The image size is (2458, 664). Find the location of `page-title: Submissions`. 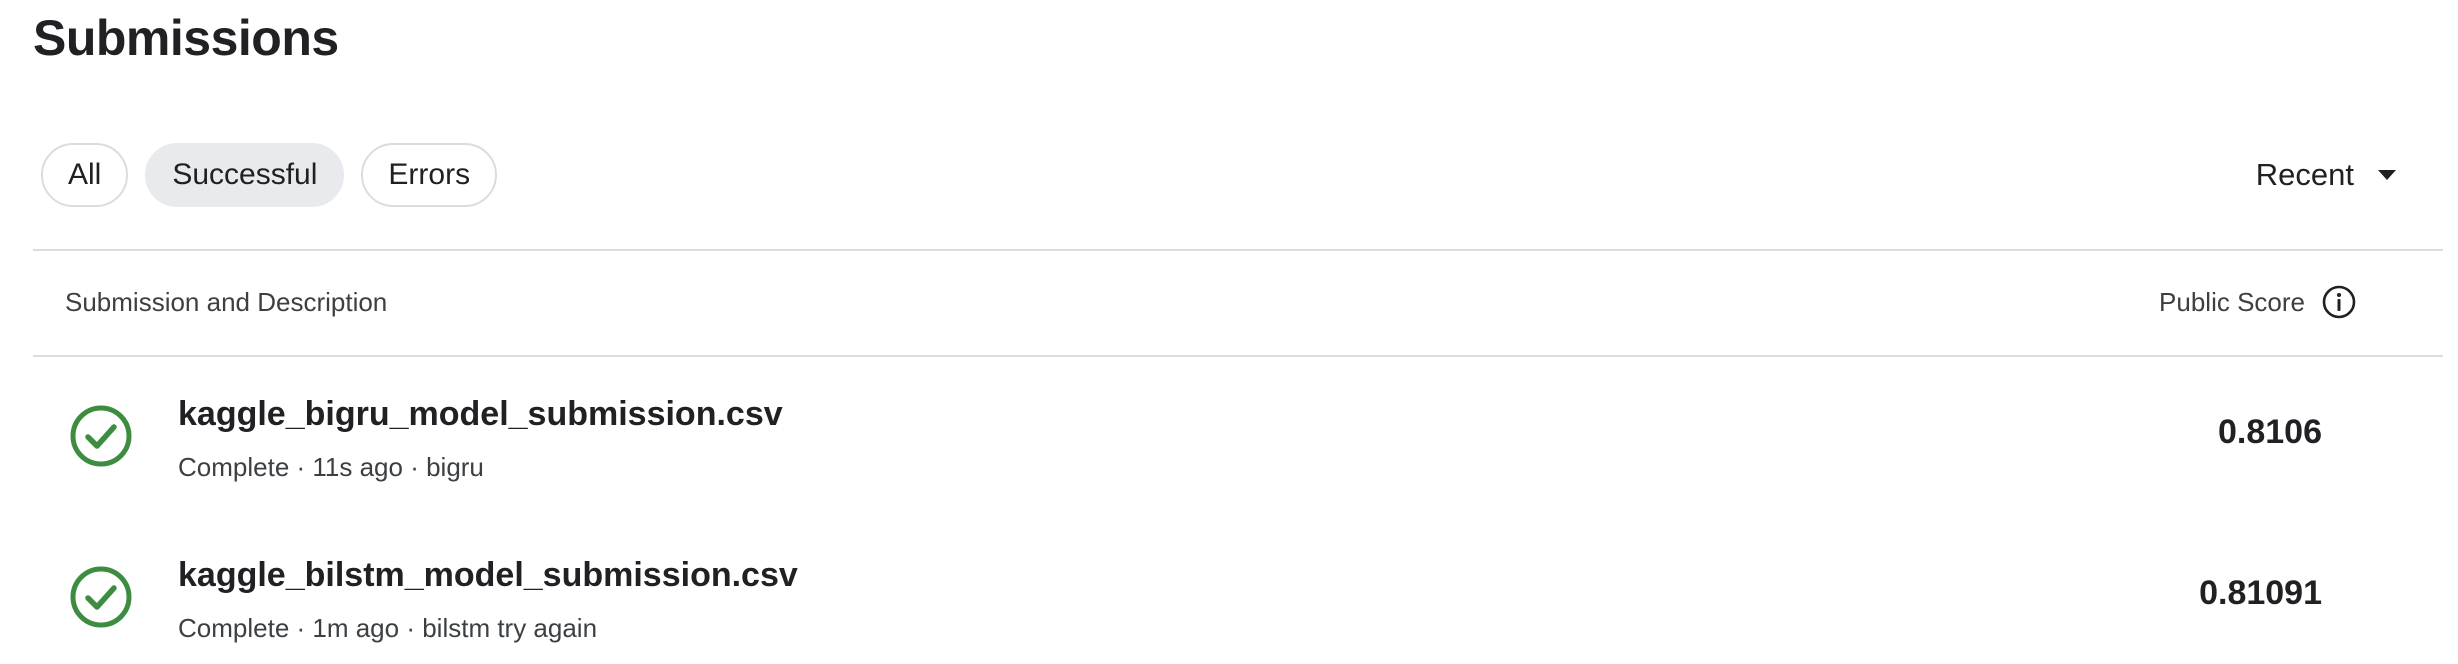

page-title: Submissions is located at coordinates (186, 38).